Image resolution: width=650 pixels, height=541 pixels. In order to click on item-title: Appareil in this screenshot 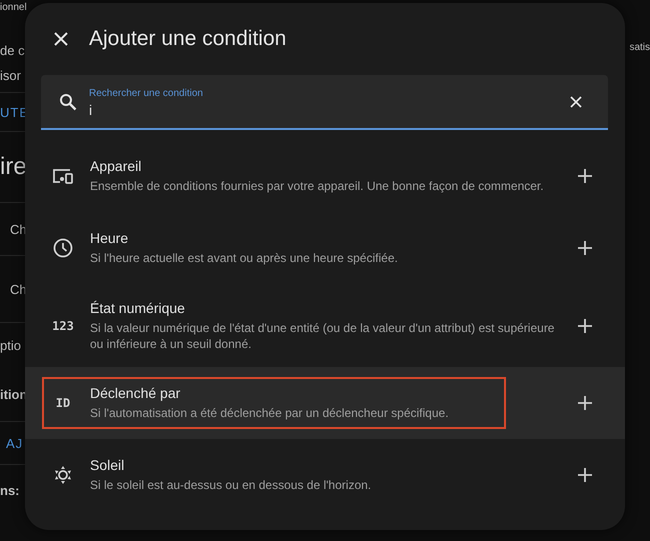, I will do `click(116, 166)`.